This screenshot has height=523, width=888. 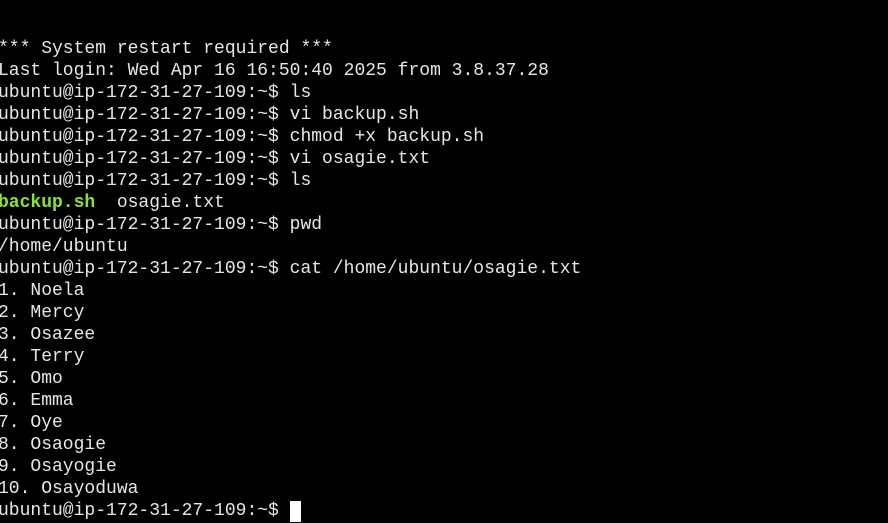 What do you see at coordinates (58, 467) in the screenshot?
I see `file-content-line: 9. Osayogie` at bounding box center [58, 467].